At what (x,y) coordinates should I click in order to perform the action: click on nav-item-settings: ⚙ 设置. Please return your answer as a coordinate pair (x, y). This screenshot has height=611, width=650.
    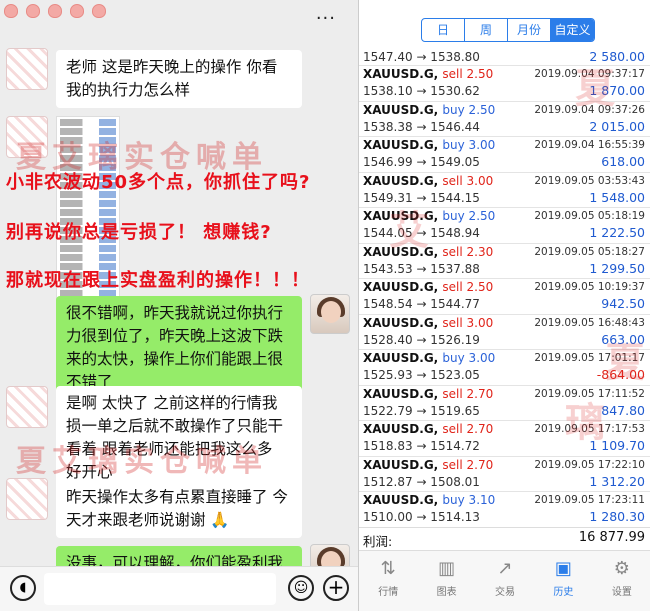
    Looking at the image, I should click on (621, 581).